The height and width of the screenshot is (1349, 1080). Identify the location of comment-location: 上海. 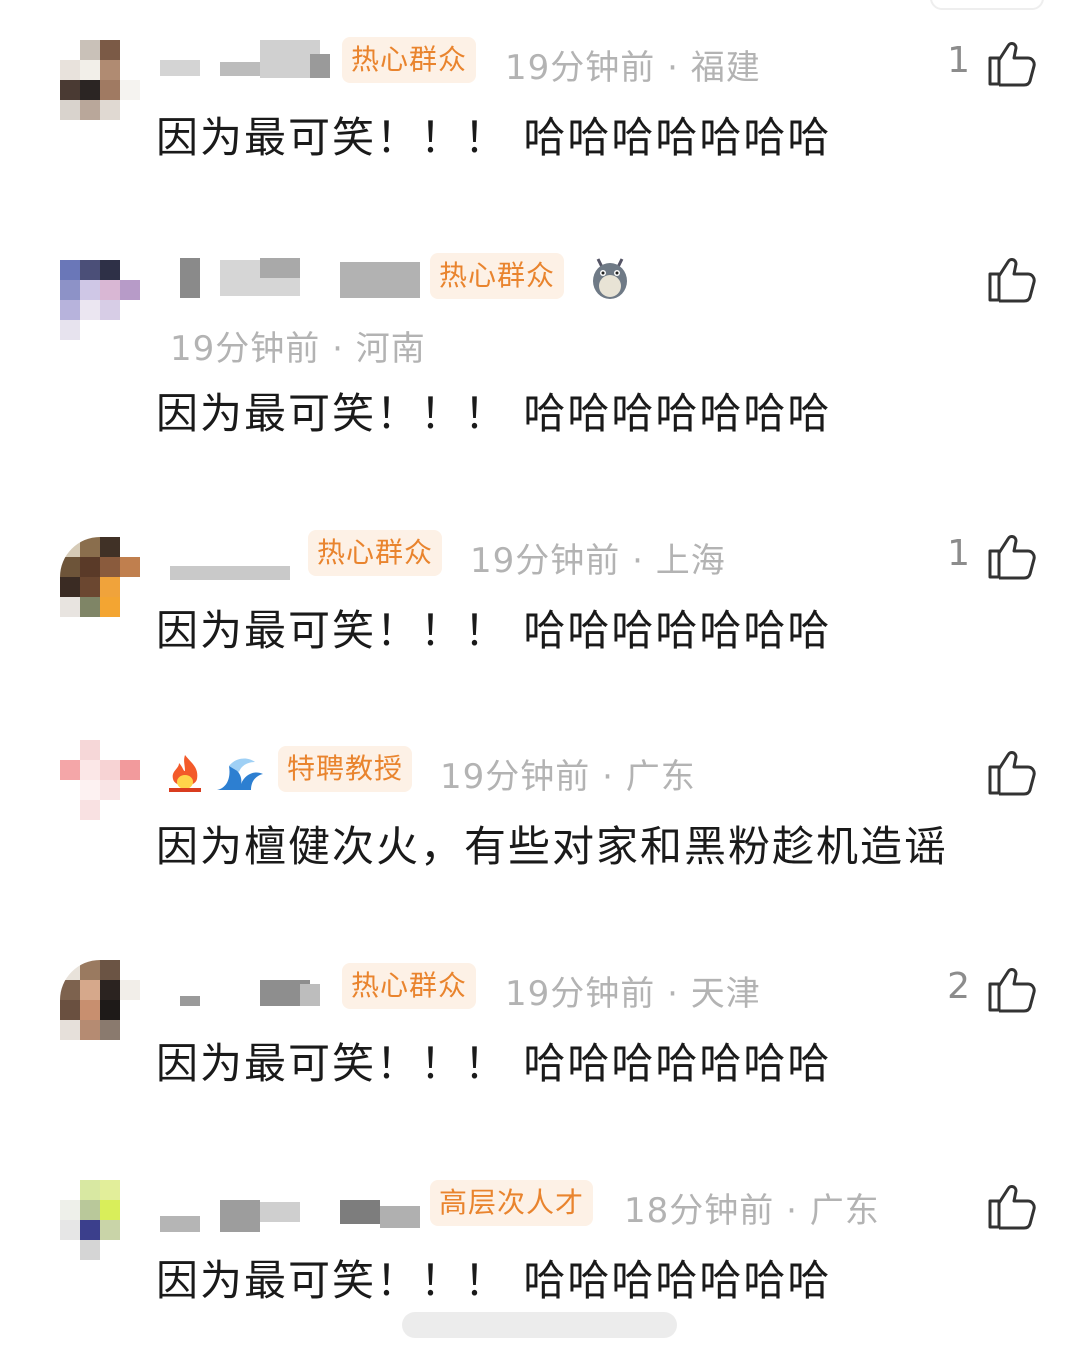
(690, 561).